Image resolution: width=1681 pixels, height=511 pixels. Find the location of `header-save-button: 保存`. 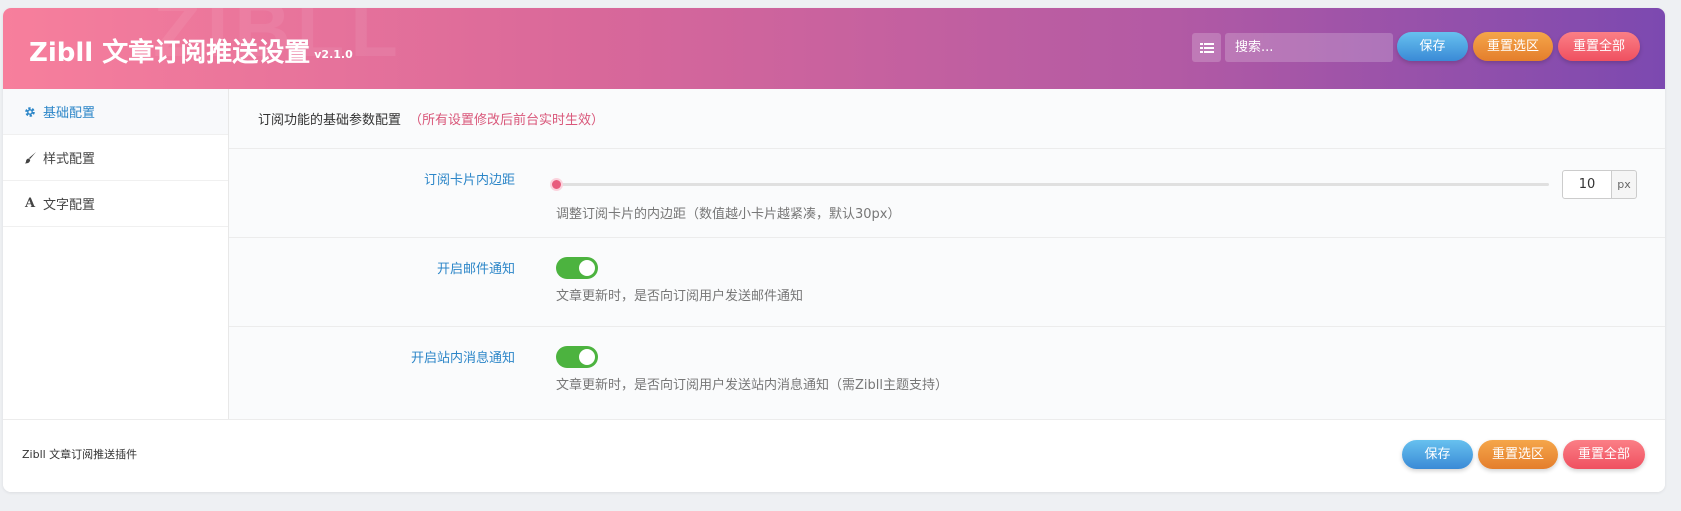

header-save-button: 保存 is located at coordinates (1432, 46).